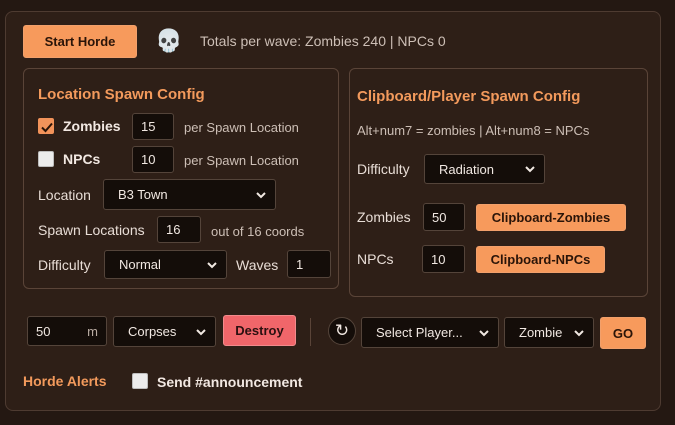 Image resolution: width=675 pixels, height=425 pixels. What do you see at coordinates (384, 217) in the screenshot?
I see `clipboard-zombies-label: Zombies` at bounding box center [384, 217].